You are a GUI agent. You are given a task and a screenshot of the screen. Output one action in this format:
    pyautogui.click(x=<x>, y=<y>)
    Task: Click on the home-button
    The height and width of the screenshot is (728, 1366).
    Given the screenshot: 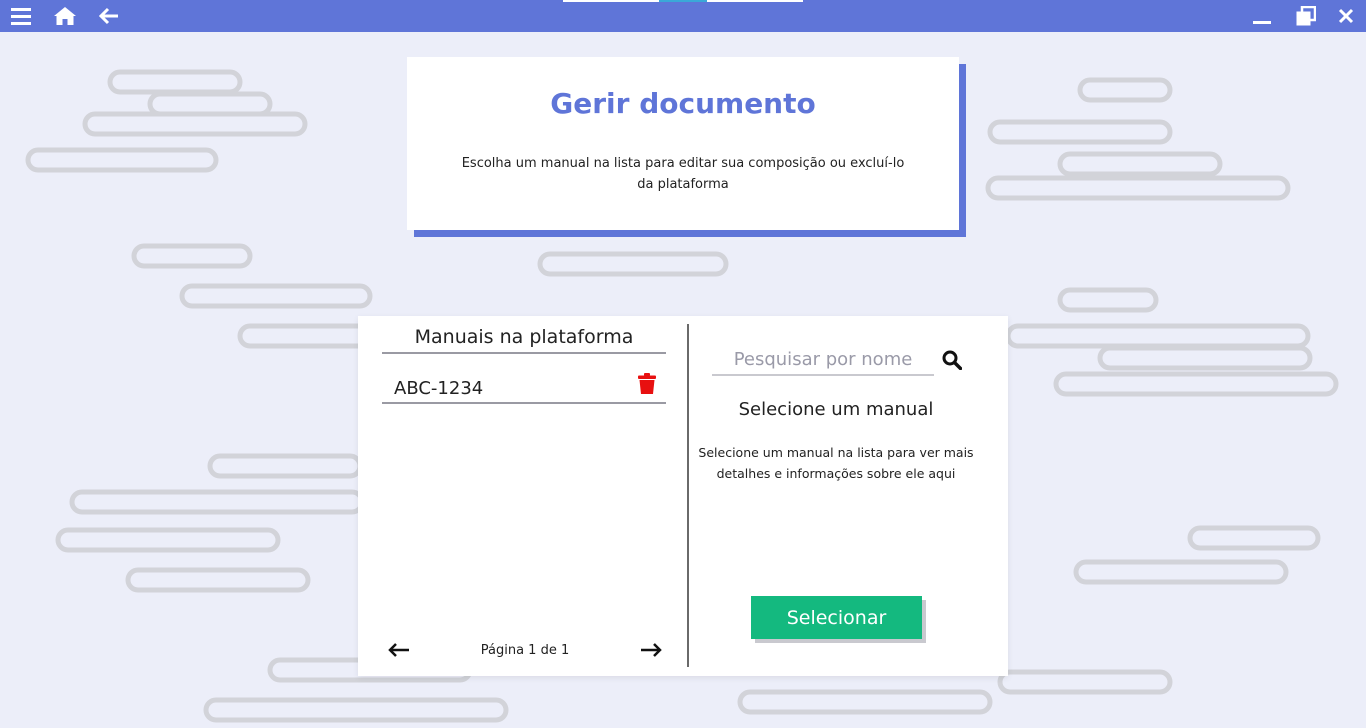 What is the action you would take?
    pyautogui.click(x=65, y=16)
    